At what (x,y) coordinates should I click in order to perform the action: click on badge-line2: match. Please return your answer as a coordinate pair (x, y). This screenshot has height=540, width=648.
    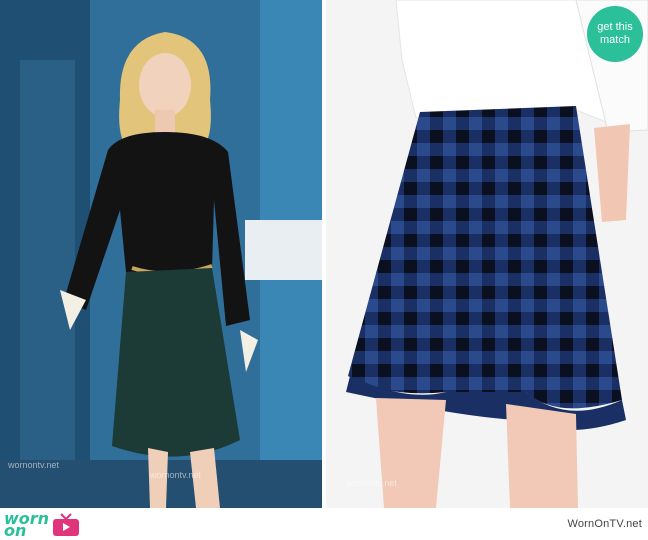
    Looking at the image, I should click on (615, 40).